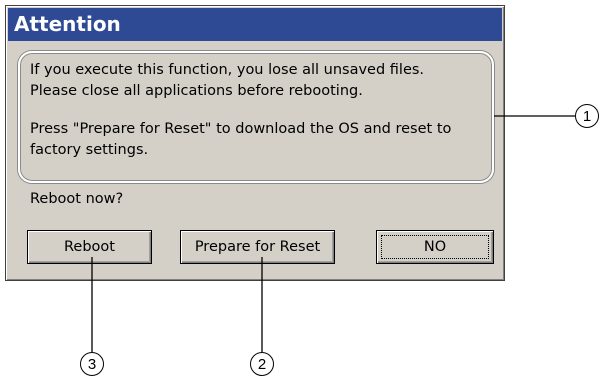 Image resolution: width=600 pixels, height=379 pixels. I want to click on callout-3: 3, so click(92, 364).